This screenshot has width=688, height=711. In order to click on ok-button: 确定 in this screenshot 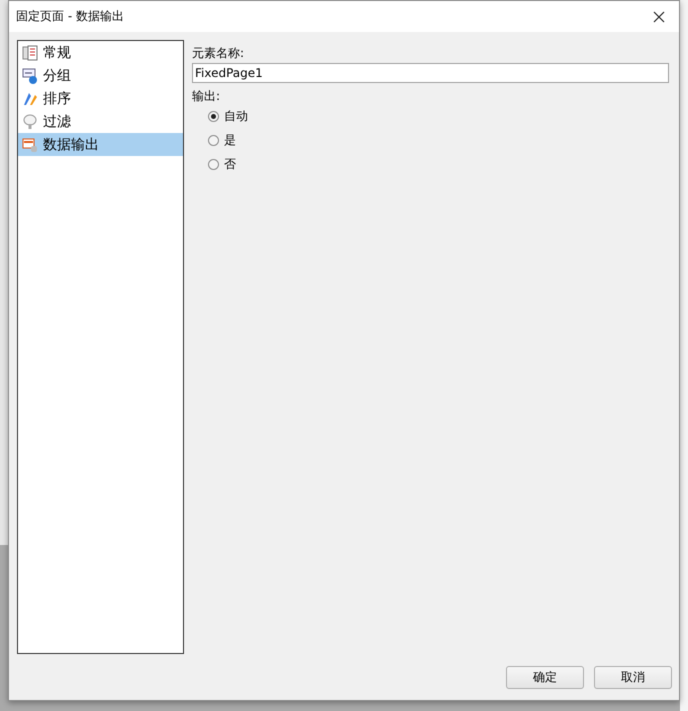, I will do `click(545, 677)`.